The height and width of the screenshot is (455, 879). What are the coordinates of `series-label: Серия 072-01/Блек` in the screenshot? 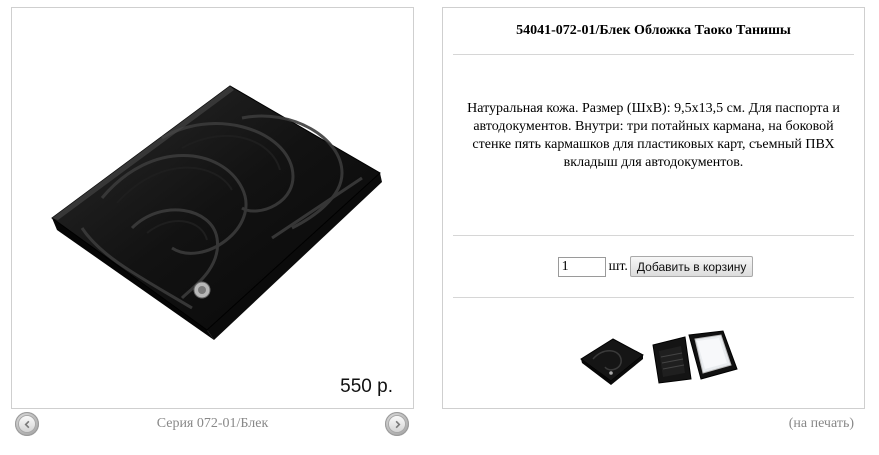 It's located at (212, 423).